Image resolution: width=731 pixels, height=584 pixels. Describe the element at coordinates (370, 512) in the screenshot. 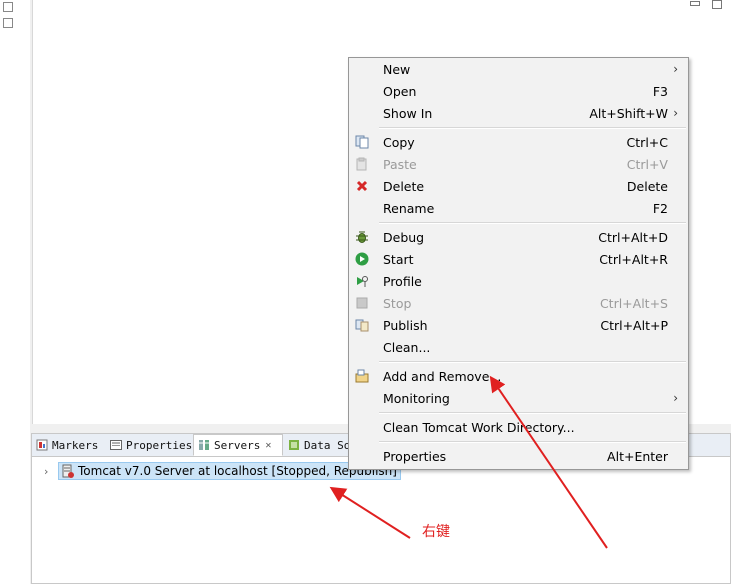

I see `annotation-arrow-to-server` at that location.